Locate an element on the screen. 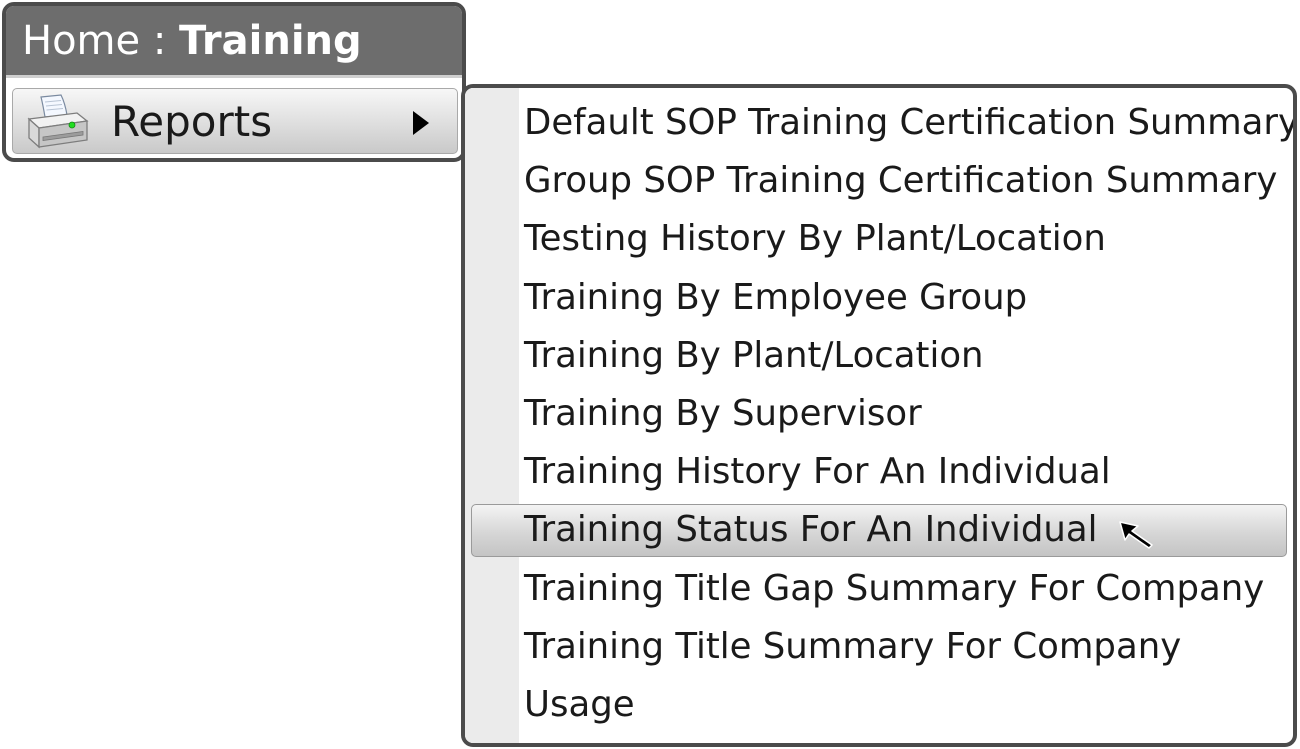  menu-item-reports-label: Reports is located at coordinates (192, 121).